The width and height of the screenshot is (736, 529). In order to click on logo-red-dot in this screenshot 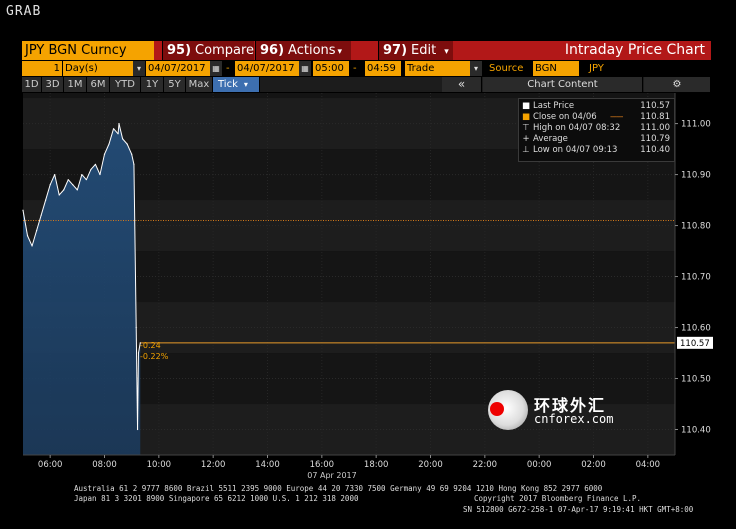, I will do `click(497, 409)`.